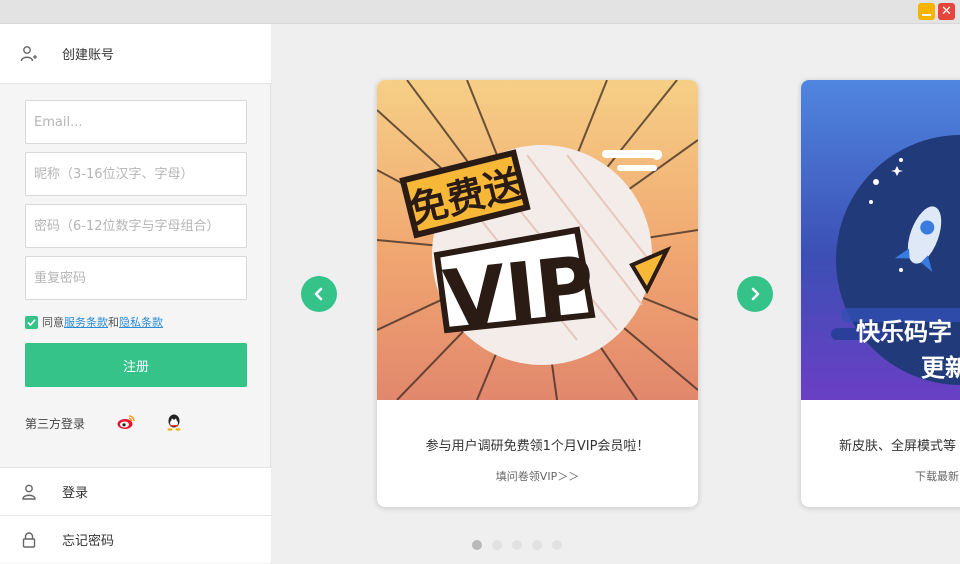  What do you see at coordinates (136, 278) in the screenshot?
I see `repeat-password-field` at bounding box center [136, 278].